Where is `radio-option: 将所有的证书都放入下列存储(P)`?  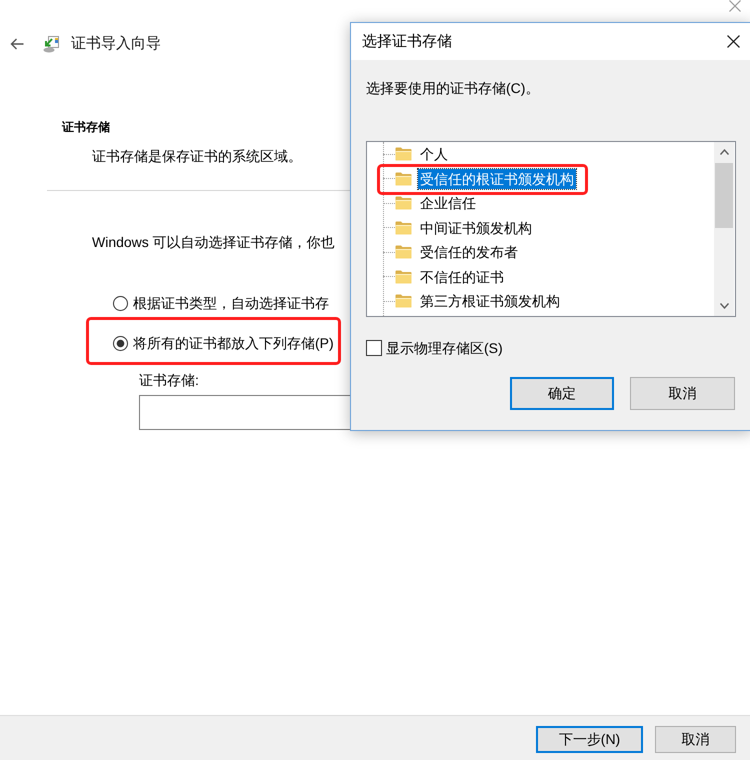 radio-option: 将所有的证书都放入下列存储(P) is located at coordinates (223, 343).